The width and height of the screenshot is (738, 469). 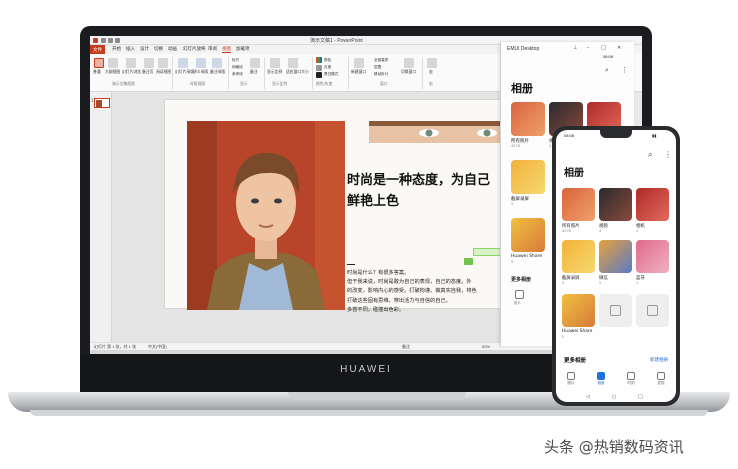 What do you see at coordinates (237, 67) in the screenshot?
I see `gridlines-checkbox: 网格线` at bounding box center [237, 67].